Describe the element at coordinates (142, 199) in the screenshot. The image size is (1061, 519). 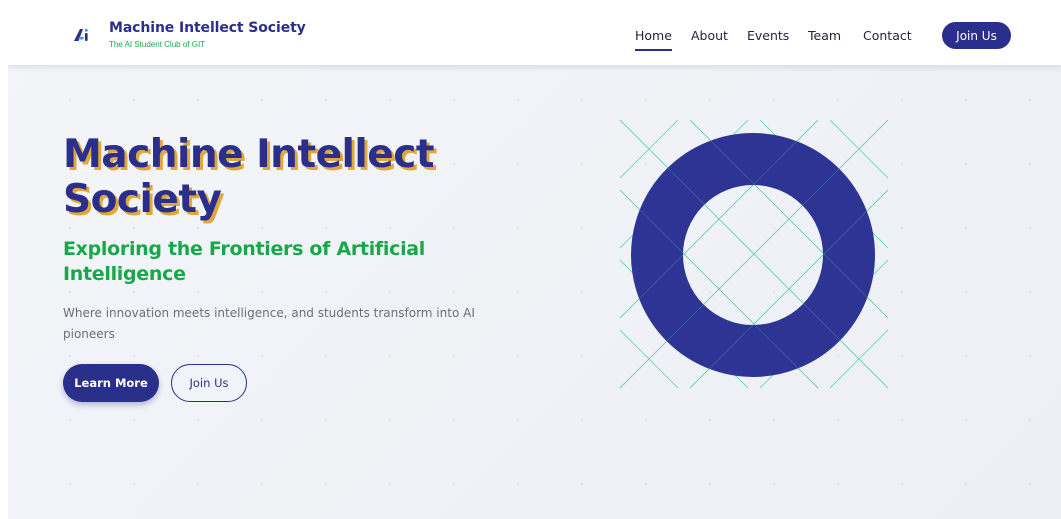
I see `hero-title-line-2: Society` at that location.